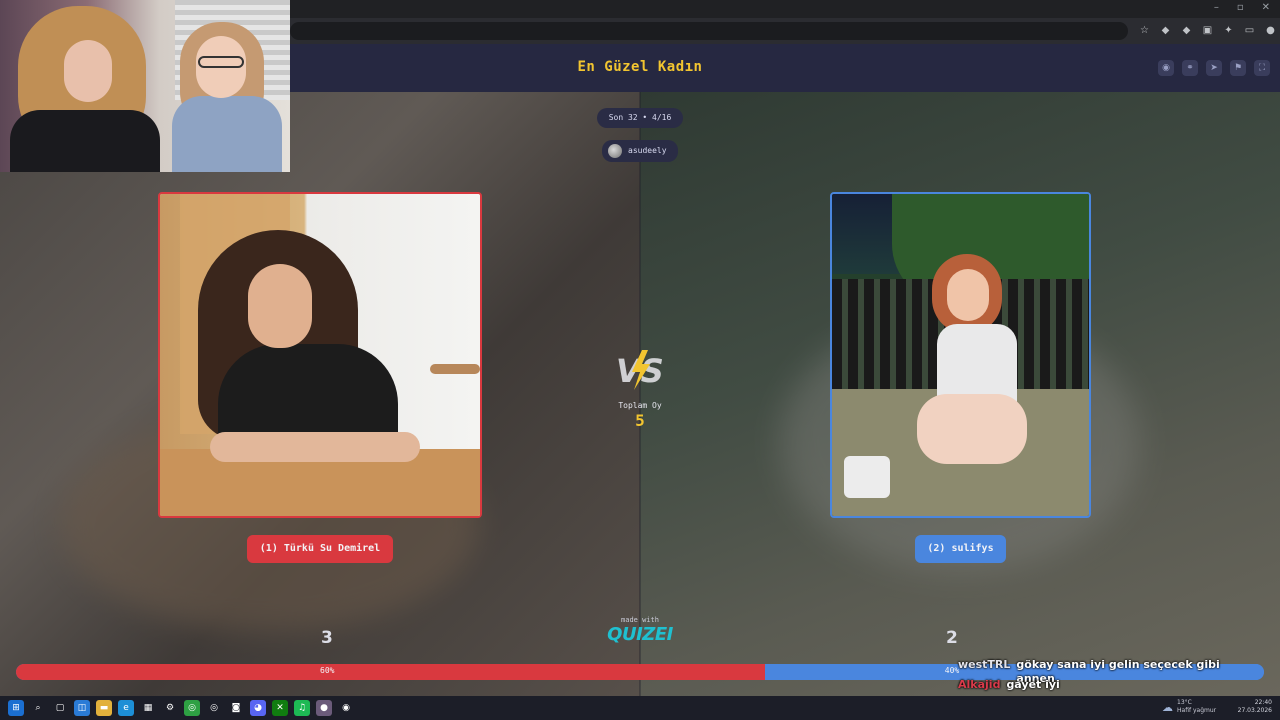 Image resolution: width=1280 pixels, height=720 pixels. I want to click on obs-icon: ●, so click(324, 708).